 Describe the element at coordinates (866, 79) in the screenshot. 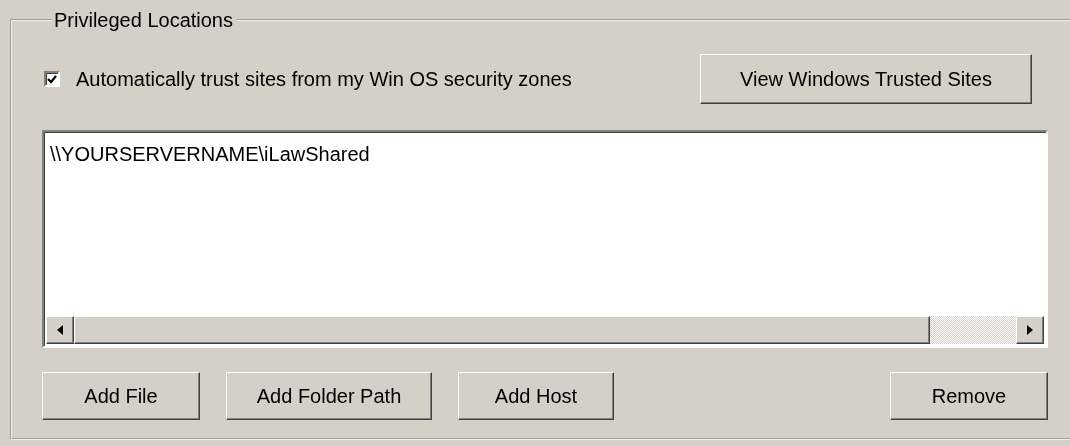

I see `view-trusted-sites-button: View Windows Trusted Sites` at that location.